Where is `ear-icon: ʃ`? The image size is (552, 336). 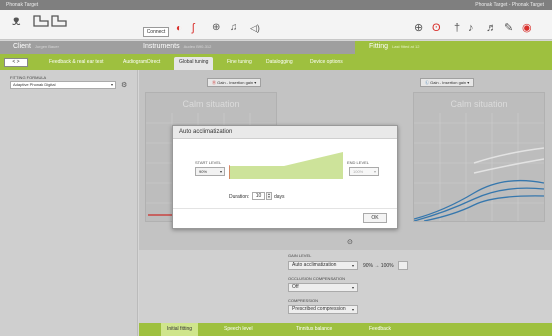
ear-icon: ʃ is located at coordinates (193, 28).